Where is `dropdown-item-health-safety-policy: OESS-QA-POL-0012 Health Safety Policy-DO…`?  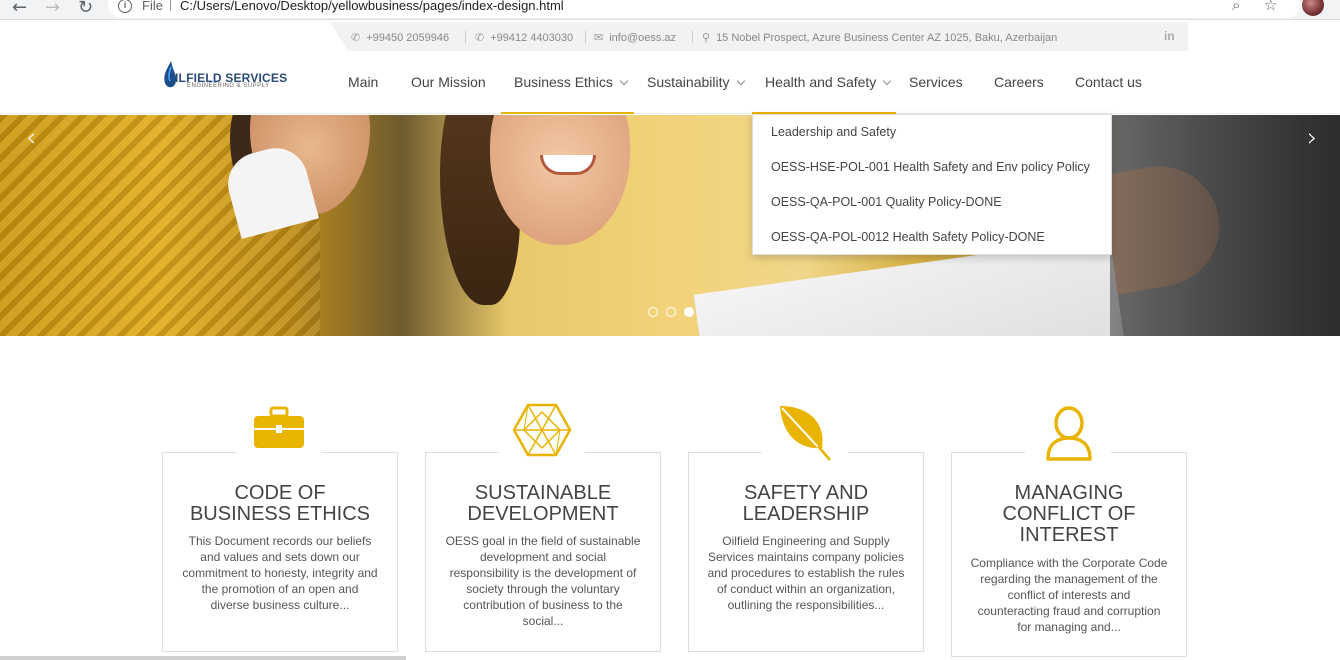
dropdown-item-health-safety-policy: OESS-QA-POL-0012 Health Safety Policy-DO… is located at coordinates (908, 237).